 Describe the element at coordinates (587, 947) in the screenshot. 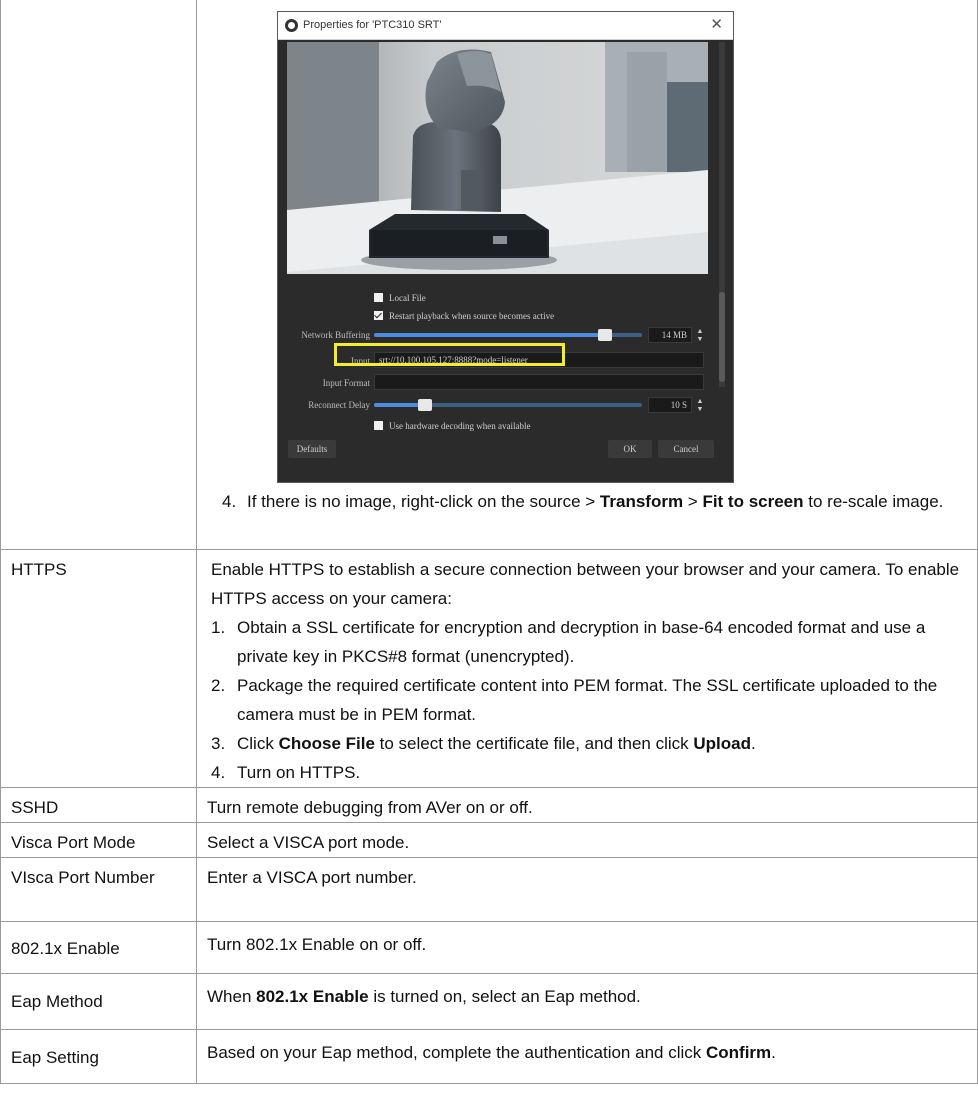

I see `row-desc-8021x-enable: Turn 802.1x Enable on or off.` at that location.